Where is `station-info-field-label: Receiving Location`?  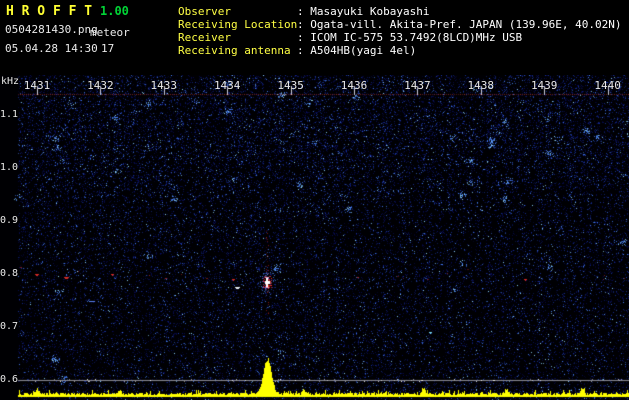 station-info-field-label: Receiving Location is located at coordinates (238, 24).